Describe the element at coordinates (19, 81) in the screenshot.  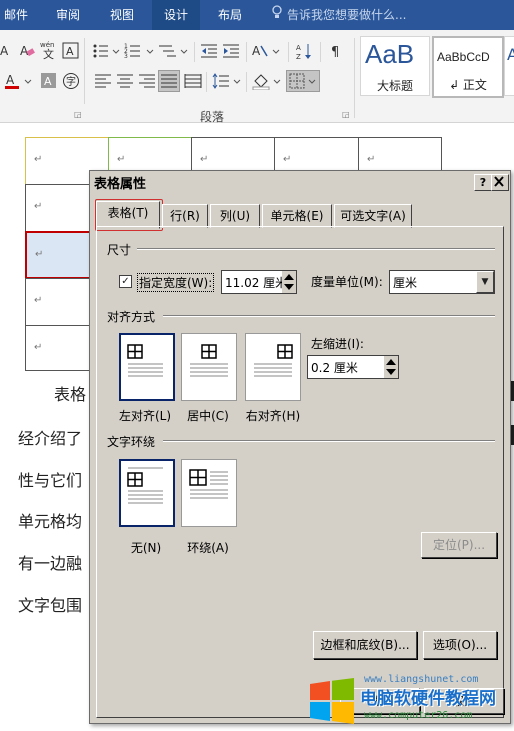
I see `font-color-icon: A` at that location.